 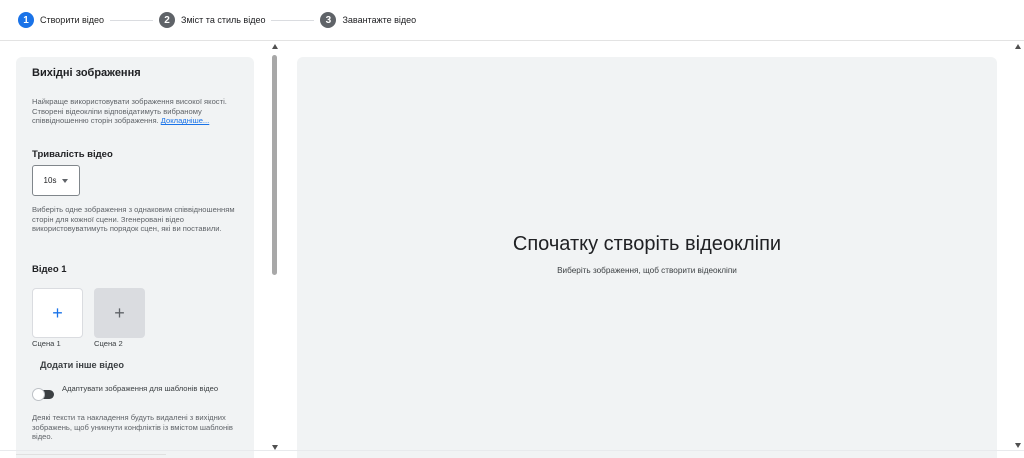 I want to click on scrollbar-thumb, so click(x=274, y=165).